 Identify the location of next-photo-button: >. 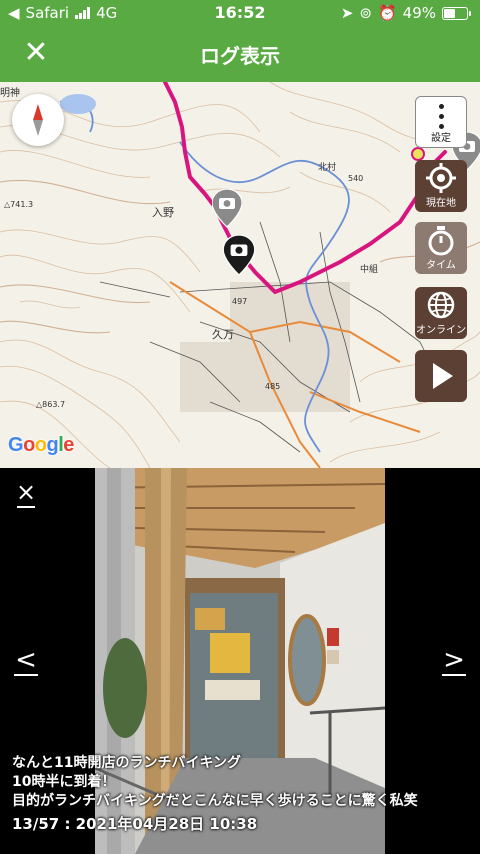
(454, 661).